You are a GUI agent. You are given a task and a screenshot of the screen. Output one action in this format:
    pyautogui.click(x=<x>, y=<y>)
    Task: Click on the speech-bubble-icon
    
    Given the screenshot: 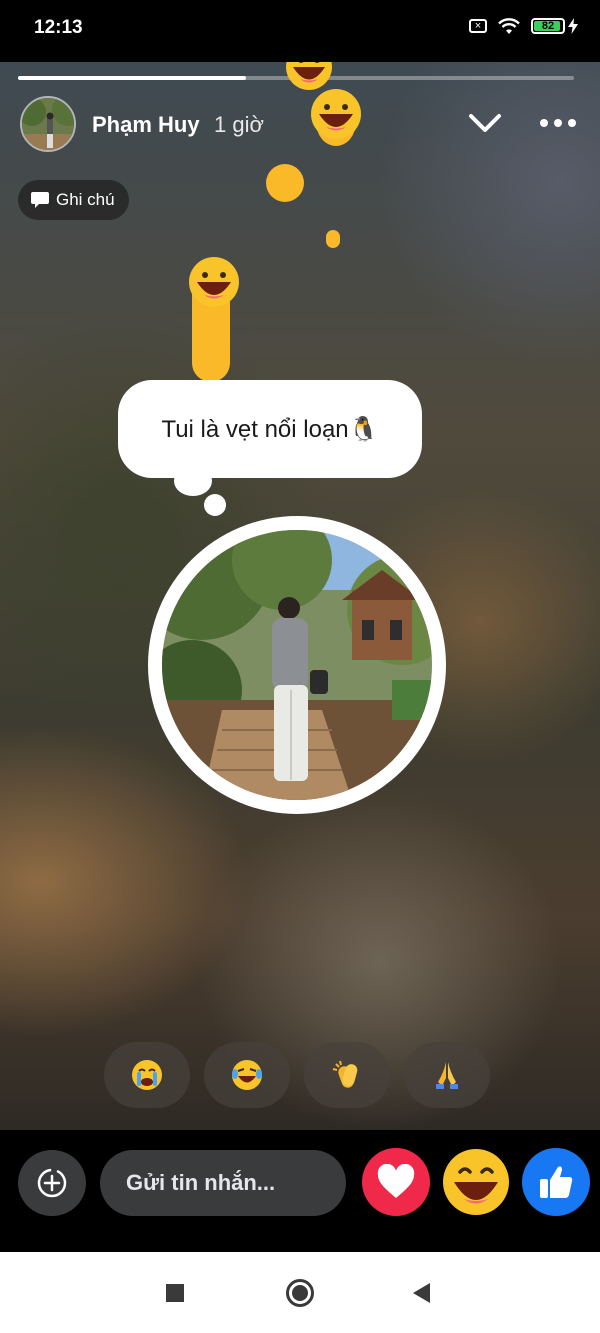 What is the action you would take?
    pyautogui.click(x=40, y=200)
    